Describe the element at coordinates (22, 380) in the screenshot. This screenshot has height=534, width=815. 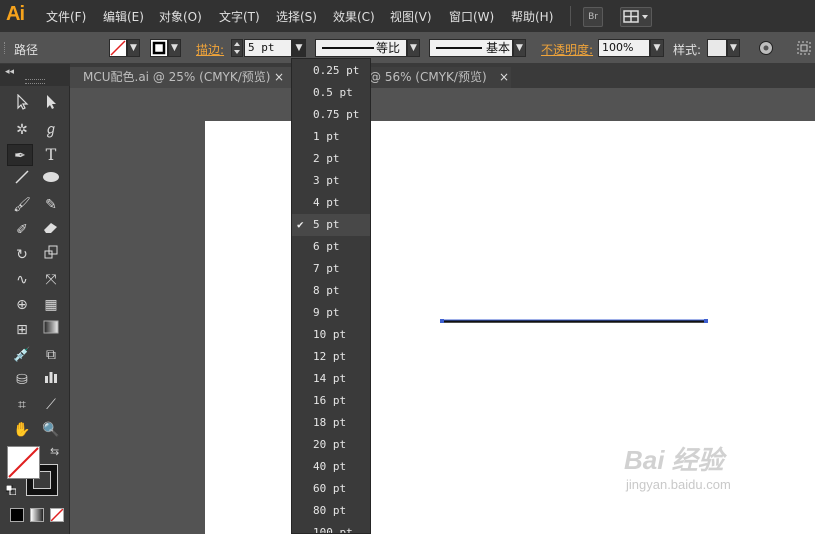
I see `symbol-sprayer-tool: ⛁` at that location.